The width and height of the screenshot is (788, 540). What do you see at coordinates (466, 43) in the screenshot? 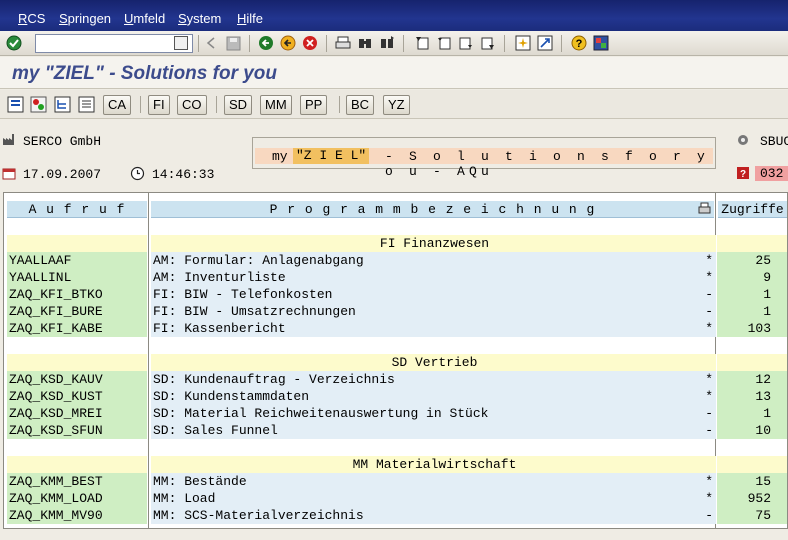
I see `next-page-icon` at bounding box center [466, 43].